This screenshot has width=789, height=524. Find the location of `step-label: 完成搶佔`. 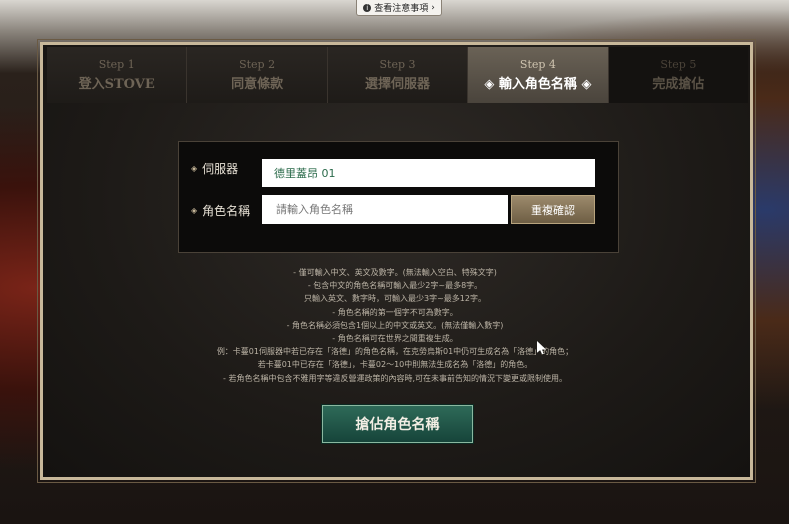

step-label: 完成搶佔 is located at coordinates (678, 84).